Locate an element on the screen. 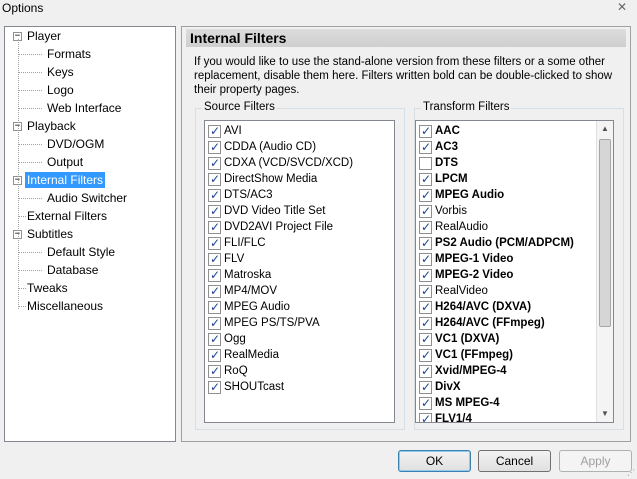 The height and width of the screenshot is (479, 637). tree-node-label: Miscellaneous is located at coordinates (65, 306).